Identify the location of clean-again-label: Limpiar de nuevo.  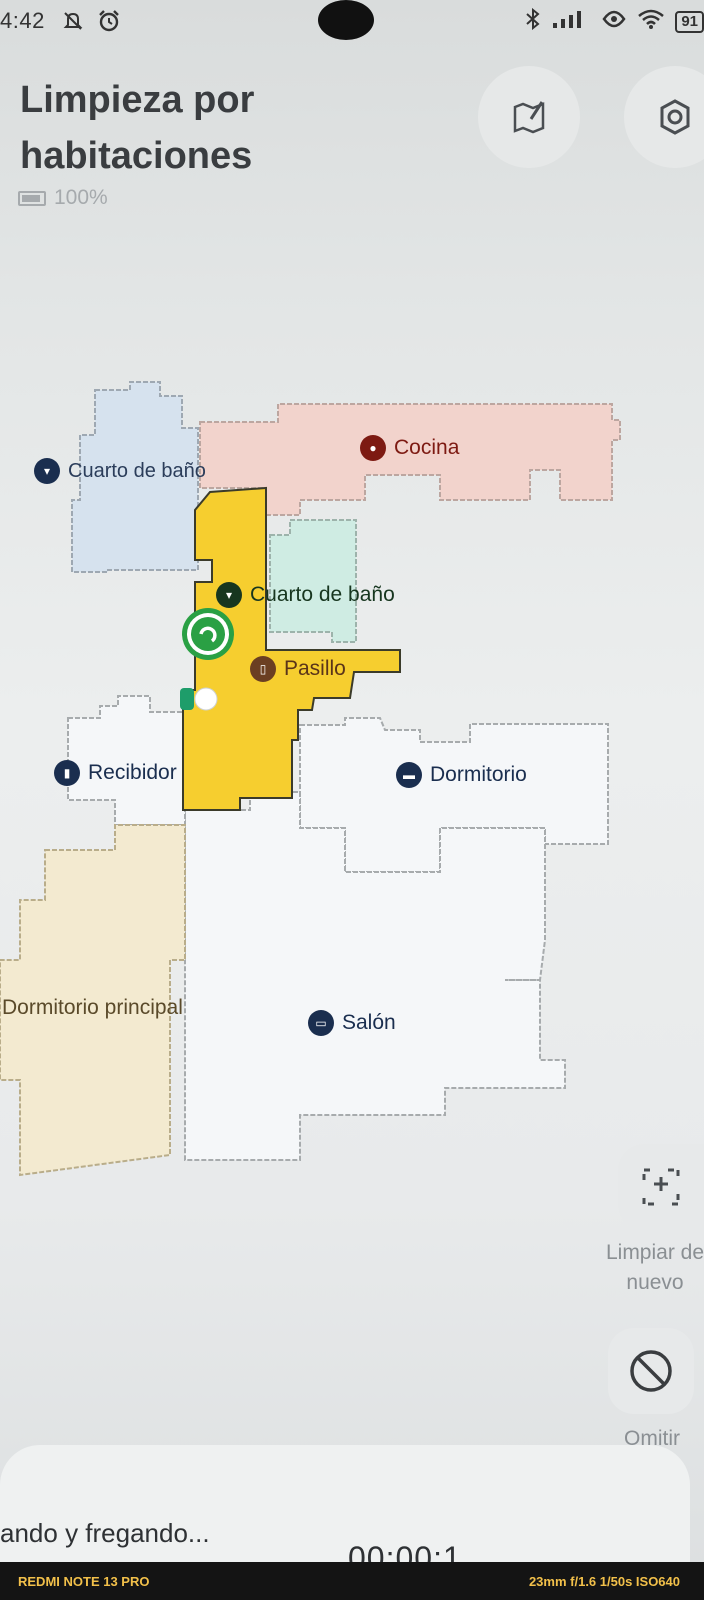
(654, 1267).